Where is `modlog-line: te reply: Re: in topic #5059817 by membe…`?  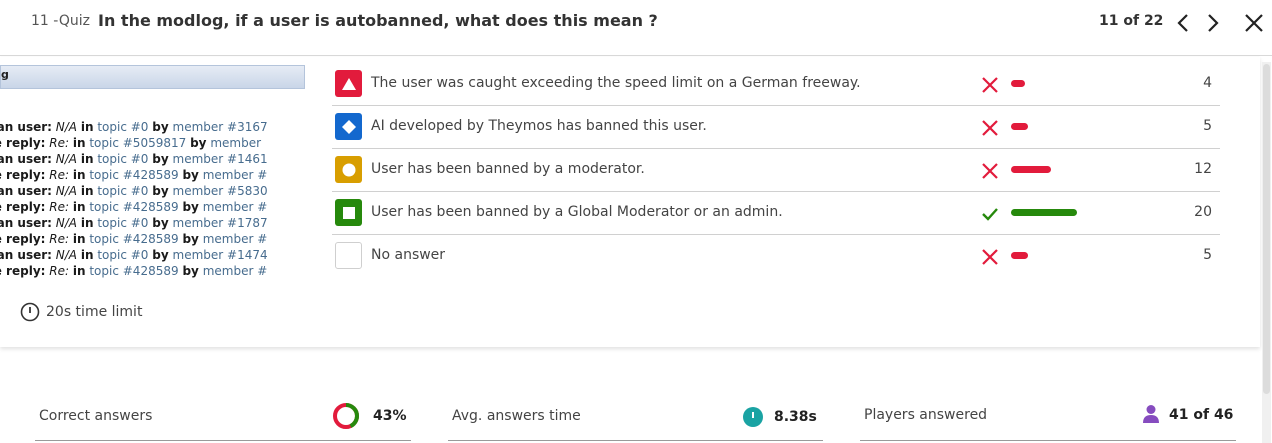 modlog-line: te reply: Re: in topic #5059817 by membe… is located at coordinates (152, 143).